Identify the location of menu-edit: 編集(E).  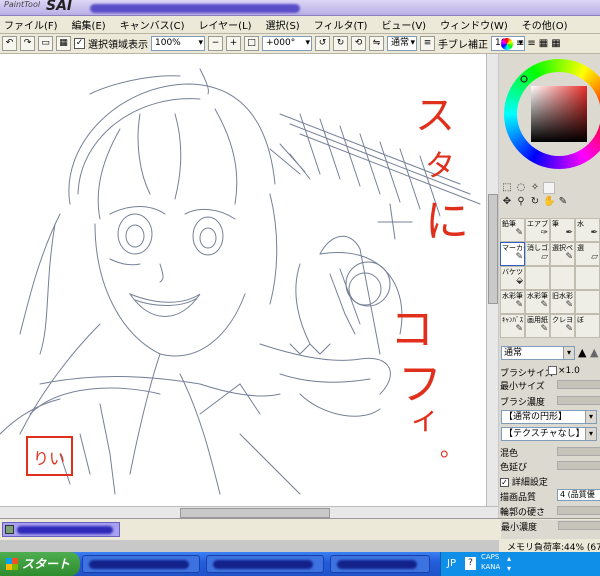
(89, 24).